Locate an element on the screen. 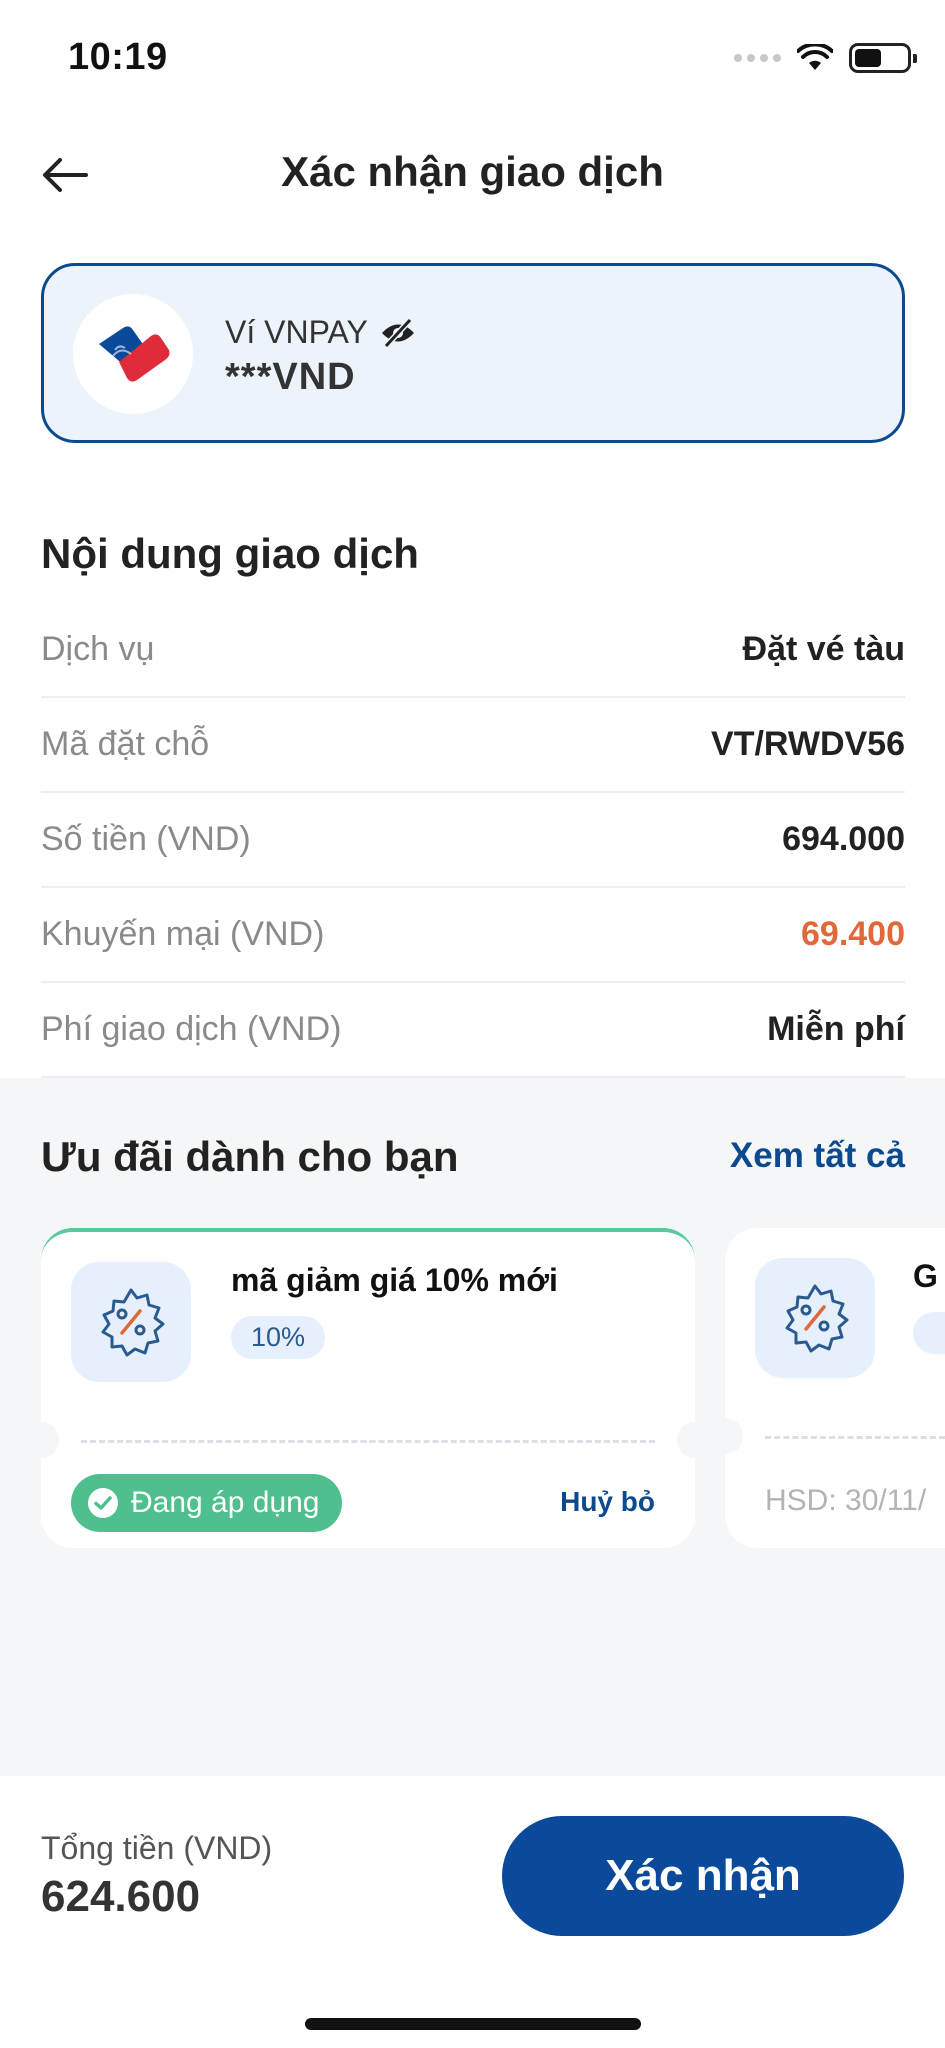 This screenshot has width=945, height=2048. voucher-expiry: HSD: 30/11/ is located at coordinates (846, 1500).